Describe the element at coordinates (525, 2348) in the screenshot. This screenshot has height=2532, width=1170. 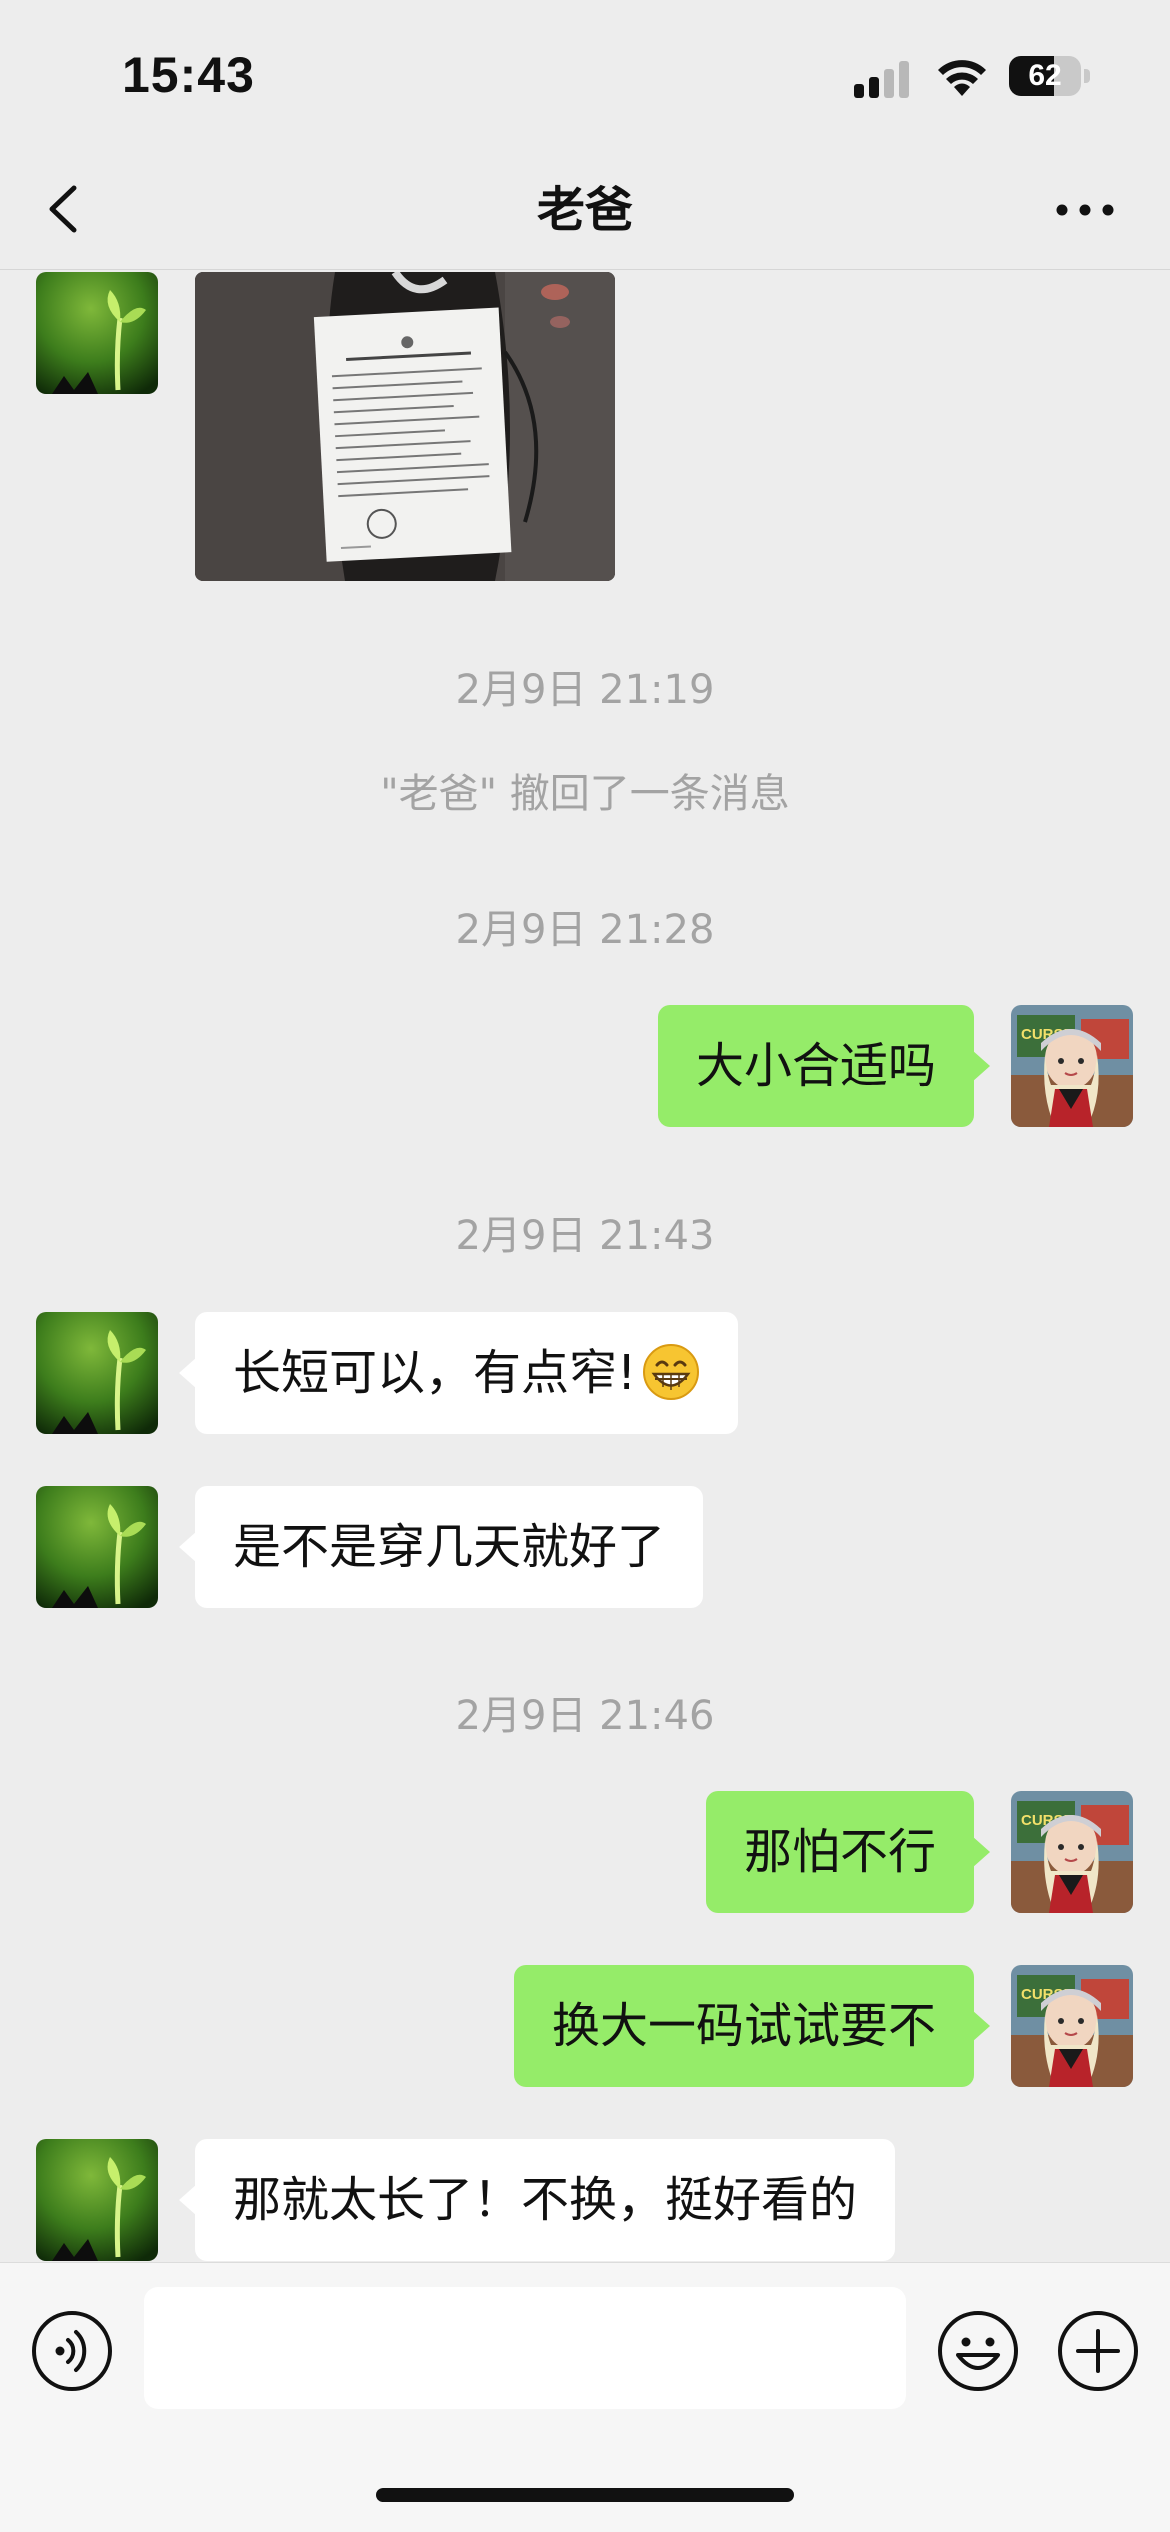
I see `message-input` at that location.